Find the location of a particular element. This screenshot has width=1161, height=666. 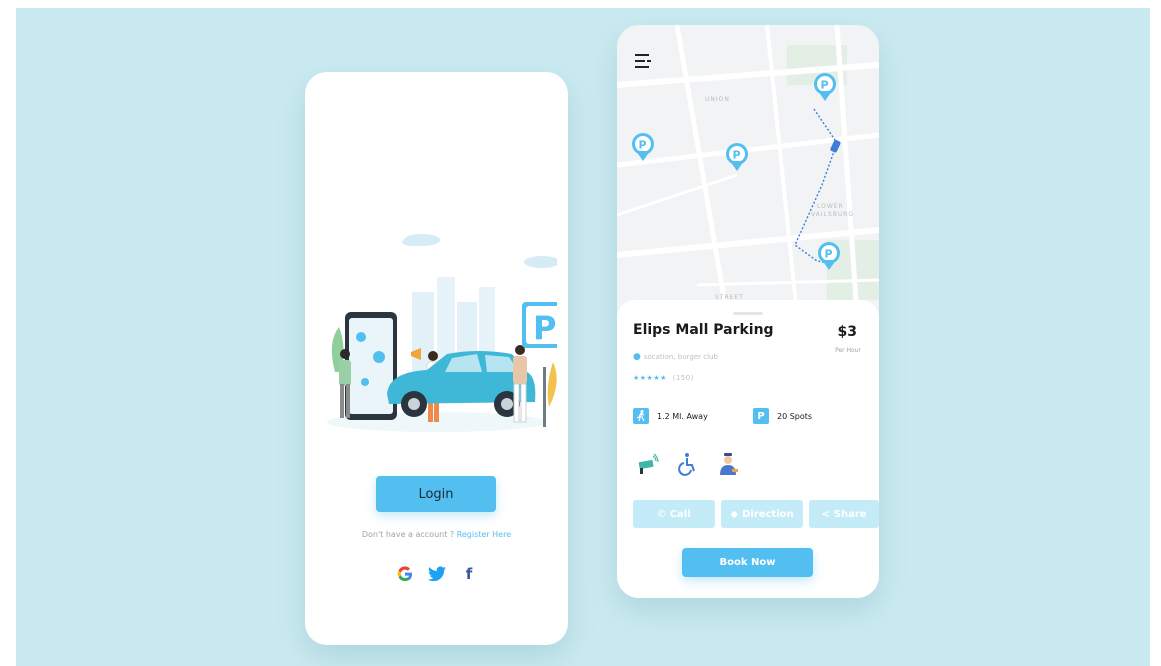

call-button: ✆ Call is located at coordinates (674, 514).